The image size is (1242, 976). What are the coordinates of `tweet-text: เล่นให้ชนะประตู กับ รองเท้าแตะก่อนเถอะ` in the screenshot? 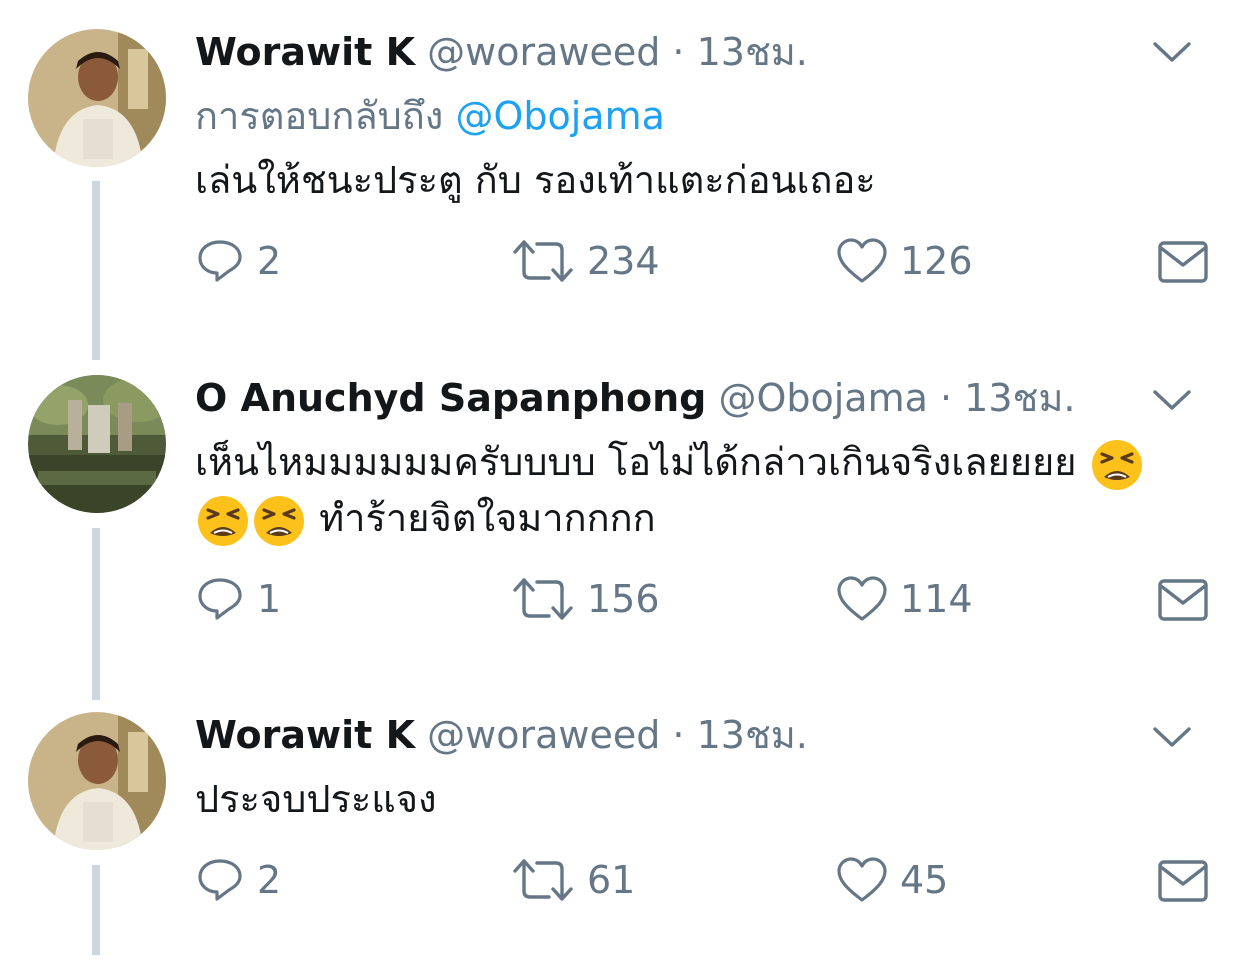 It's located at (535, 180).